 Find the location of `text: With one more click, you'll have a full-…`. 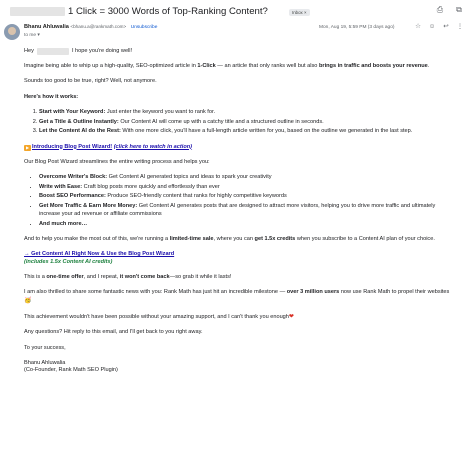

text: With one more click, you'll have a full-… is located at coordinates (266, 131).